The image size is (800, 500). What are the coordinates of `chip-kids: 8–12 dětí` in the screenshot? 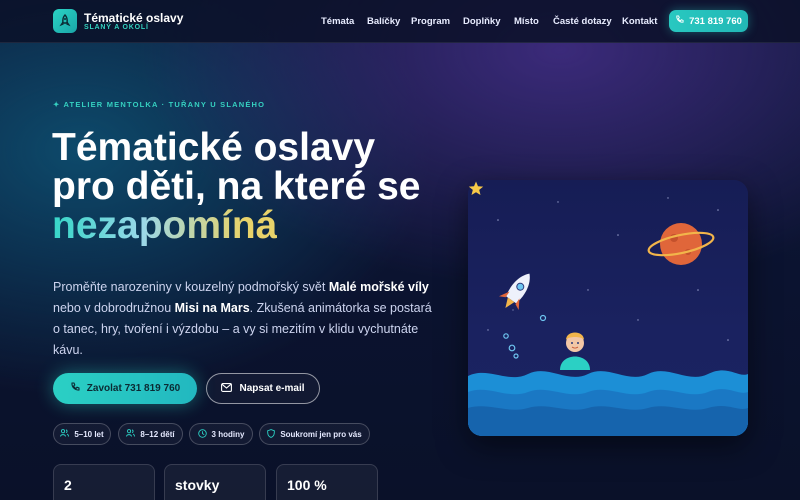 It's located at (150, 434).